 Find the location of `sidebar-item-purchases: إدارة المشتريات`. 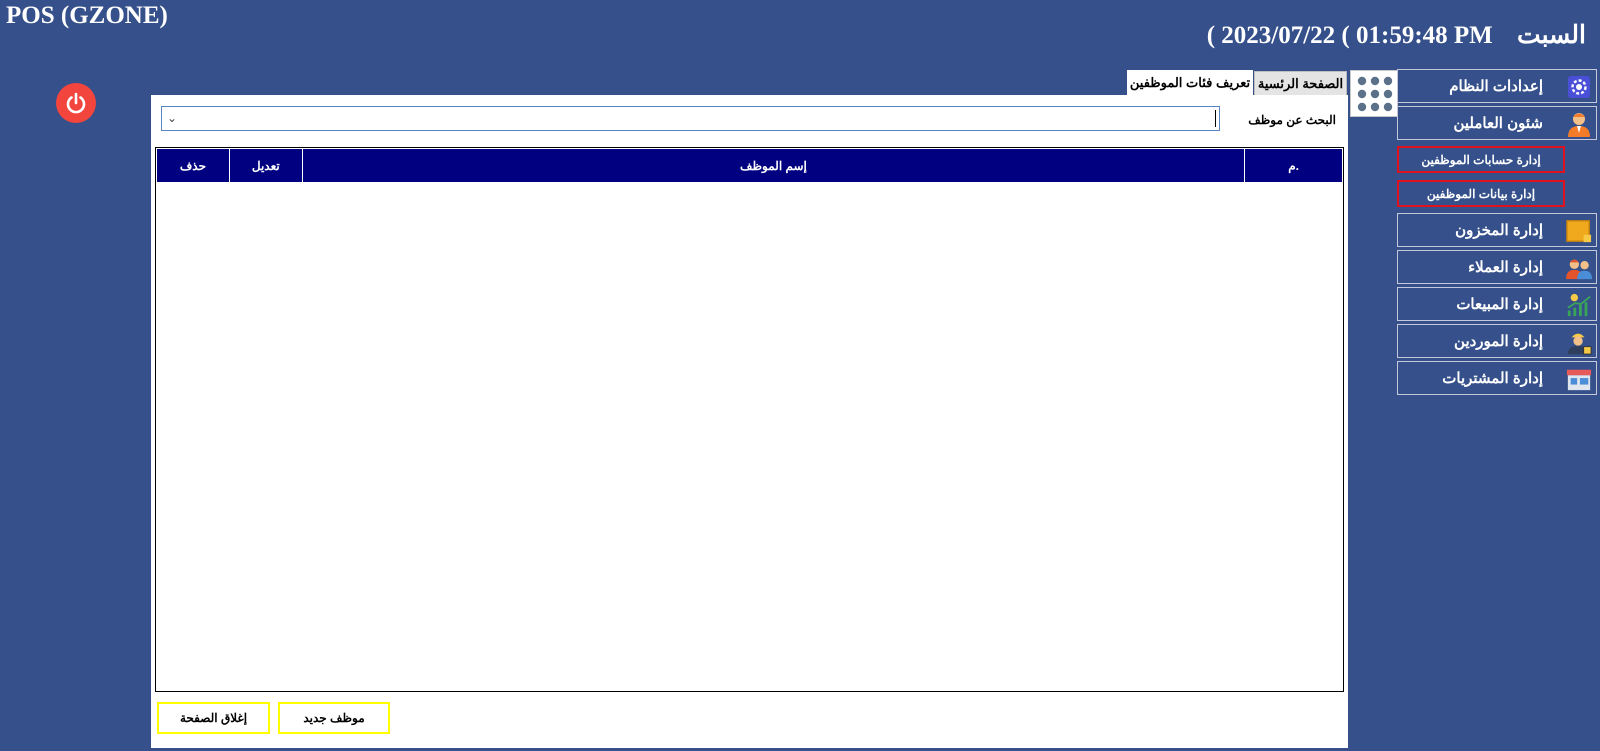

sidebar-item-purchases: إدارة المشتريات is located at coordinates (1497, 378).